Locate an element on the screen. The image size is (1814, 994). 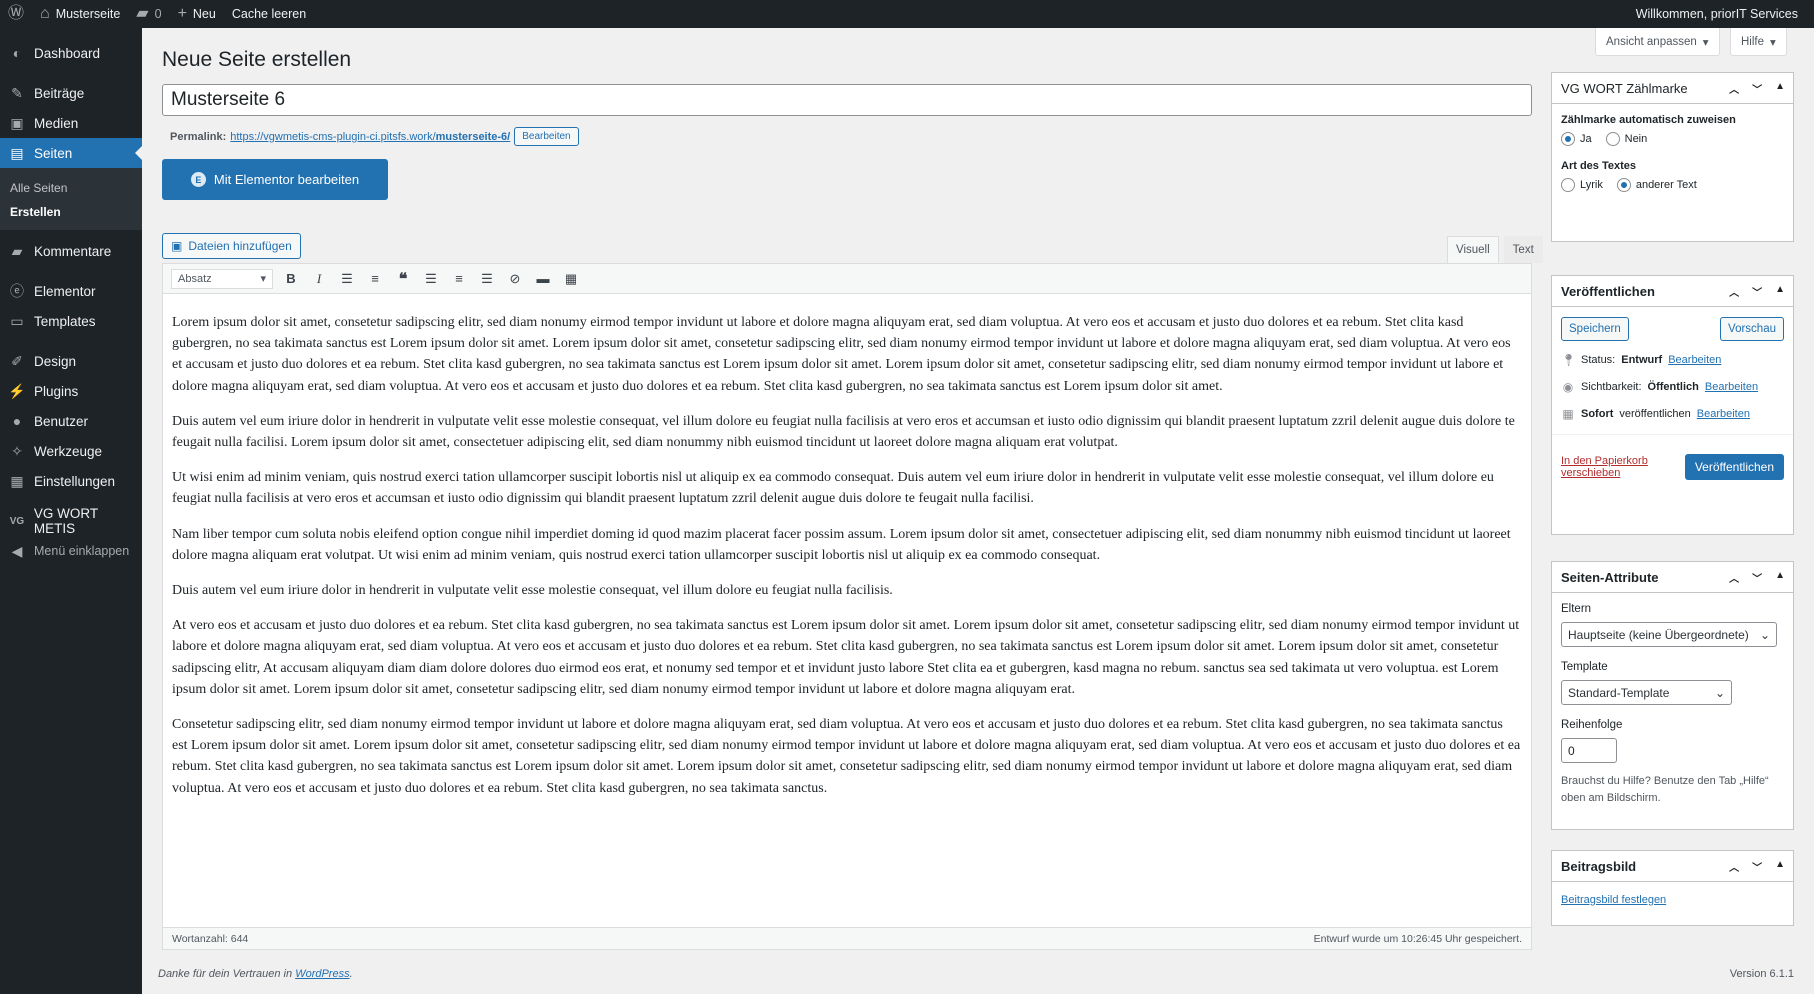
dashboard-icon: ◐ is located at coordinates (17, 53).